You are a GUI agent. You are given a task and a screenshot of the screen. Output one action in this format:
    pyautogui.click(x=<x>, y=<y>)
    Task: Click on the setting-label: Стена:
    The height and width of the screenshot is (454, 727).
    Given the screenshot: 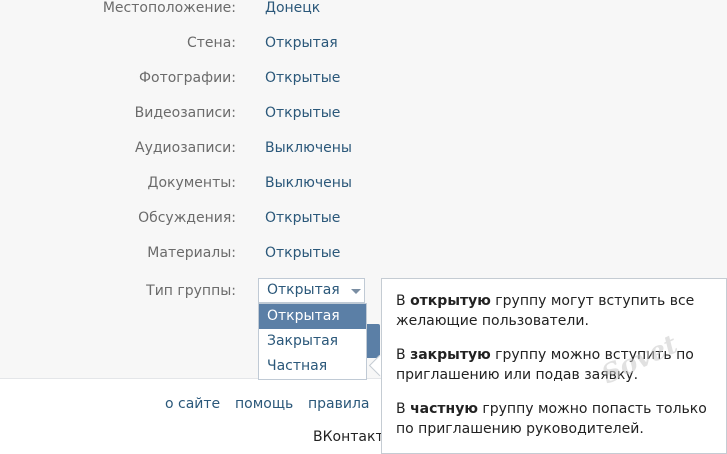 What is the action you would take?
    pyautogui.click(x=211, y=43)
    